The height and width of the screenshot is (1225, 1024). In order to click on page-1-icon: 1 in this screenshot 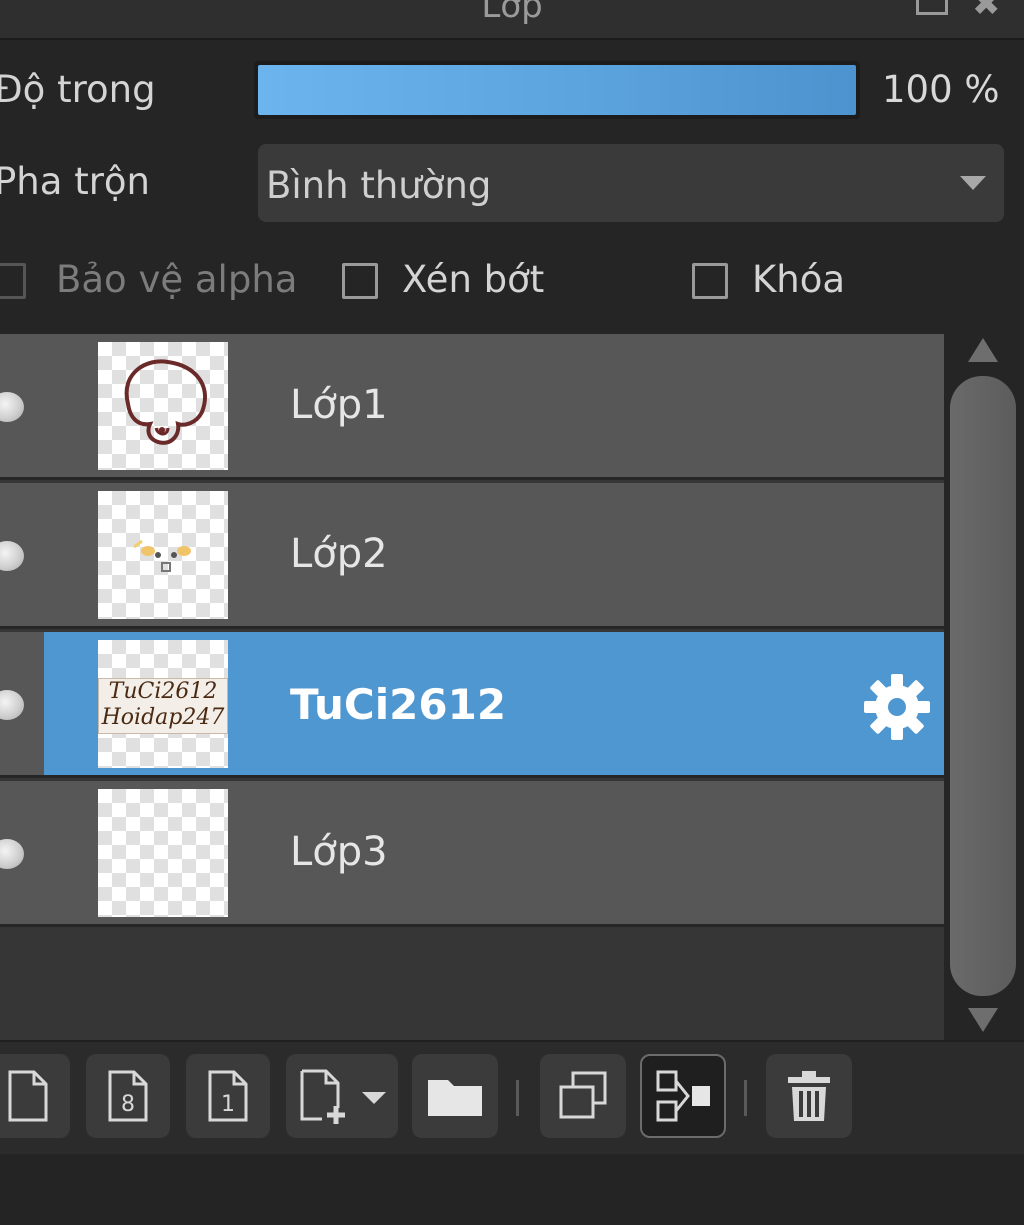, I will do `click(228, 1096)`.